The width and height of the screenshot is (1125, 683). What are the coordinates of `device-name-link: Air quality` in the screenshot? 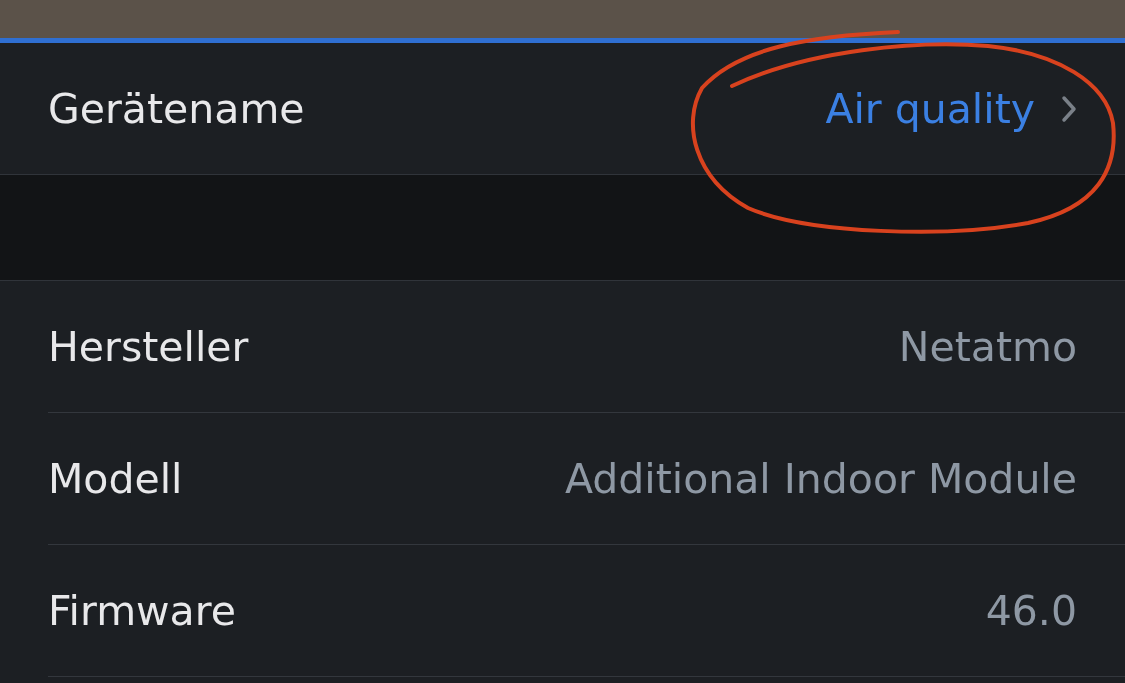 It's located at (951, 108).